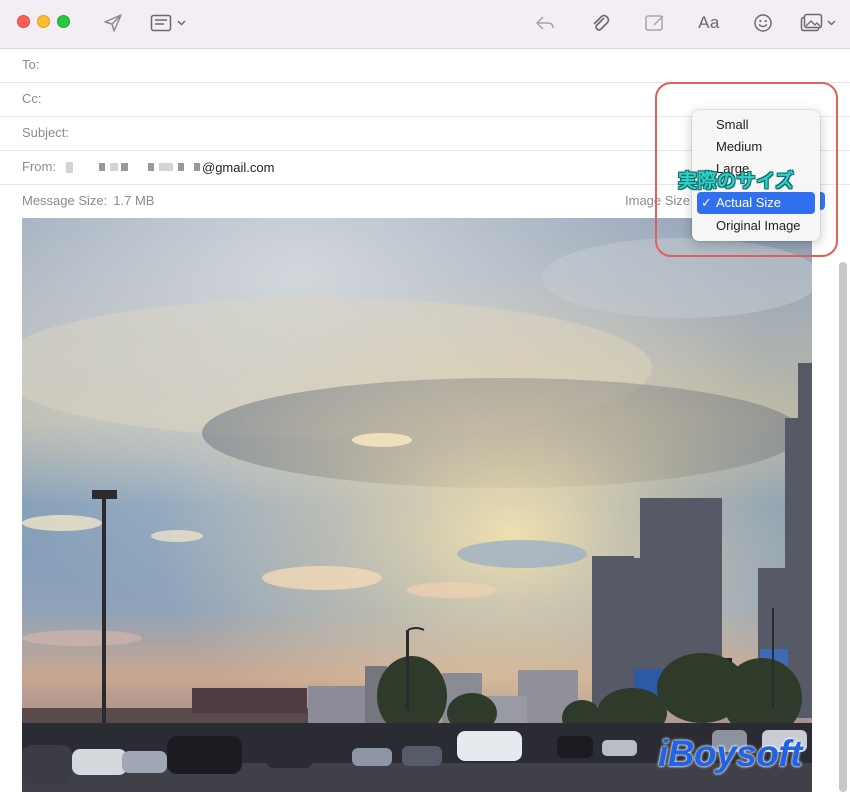  I want to click on minimize-window-button, so click(43, 21).